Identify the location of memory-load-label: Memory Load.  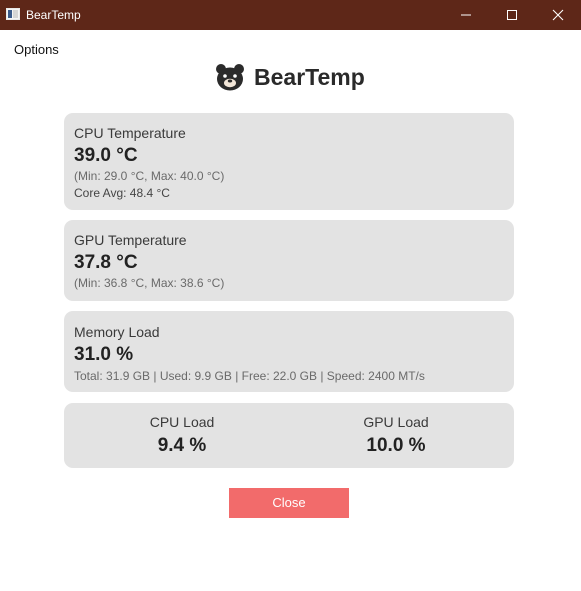
(117, 332).